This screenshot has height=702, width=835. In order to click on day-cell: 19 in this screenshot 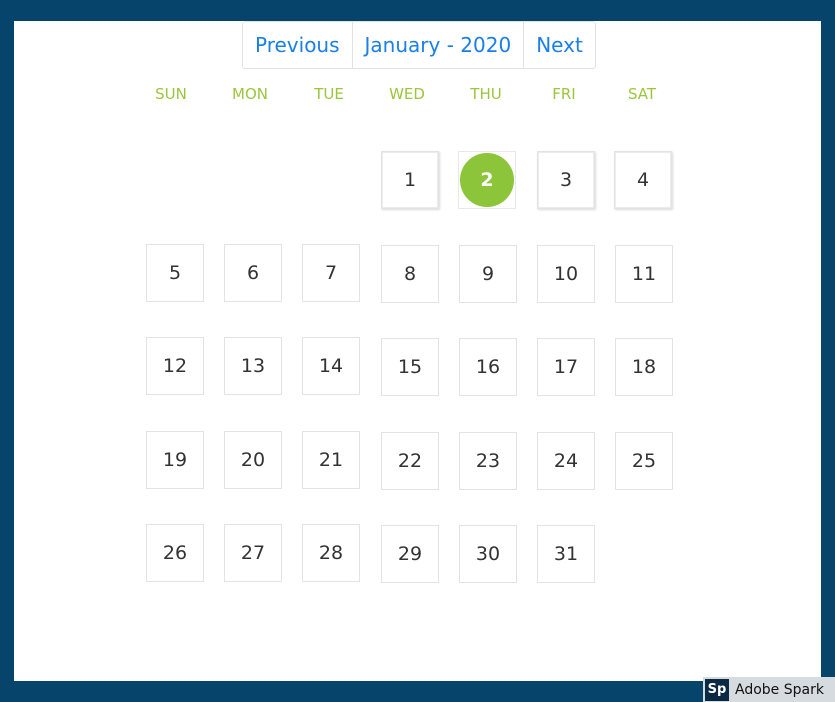, I will do `click(175, 460)`.